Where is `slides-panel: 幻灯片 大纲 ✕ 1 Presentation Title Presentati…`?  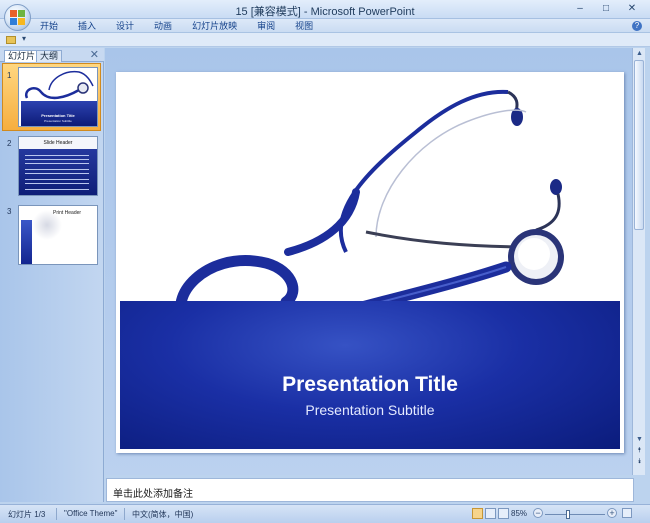 slides-panel: 幻灯片 大纲 ✕ 1 Presentation Title Presentati… is located at coordinates (52, 275).